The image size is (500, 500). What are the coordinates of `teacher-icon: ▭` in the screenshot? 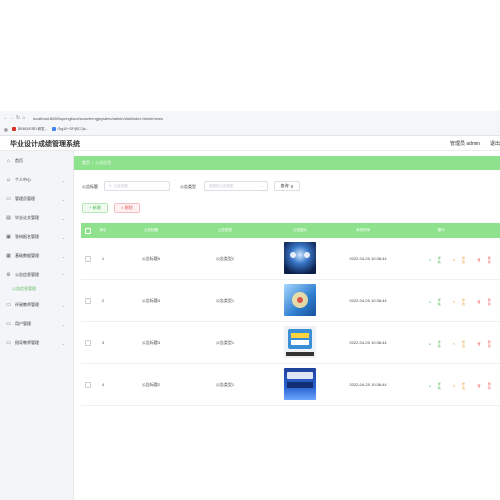 It's located at (8, 343).